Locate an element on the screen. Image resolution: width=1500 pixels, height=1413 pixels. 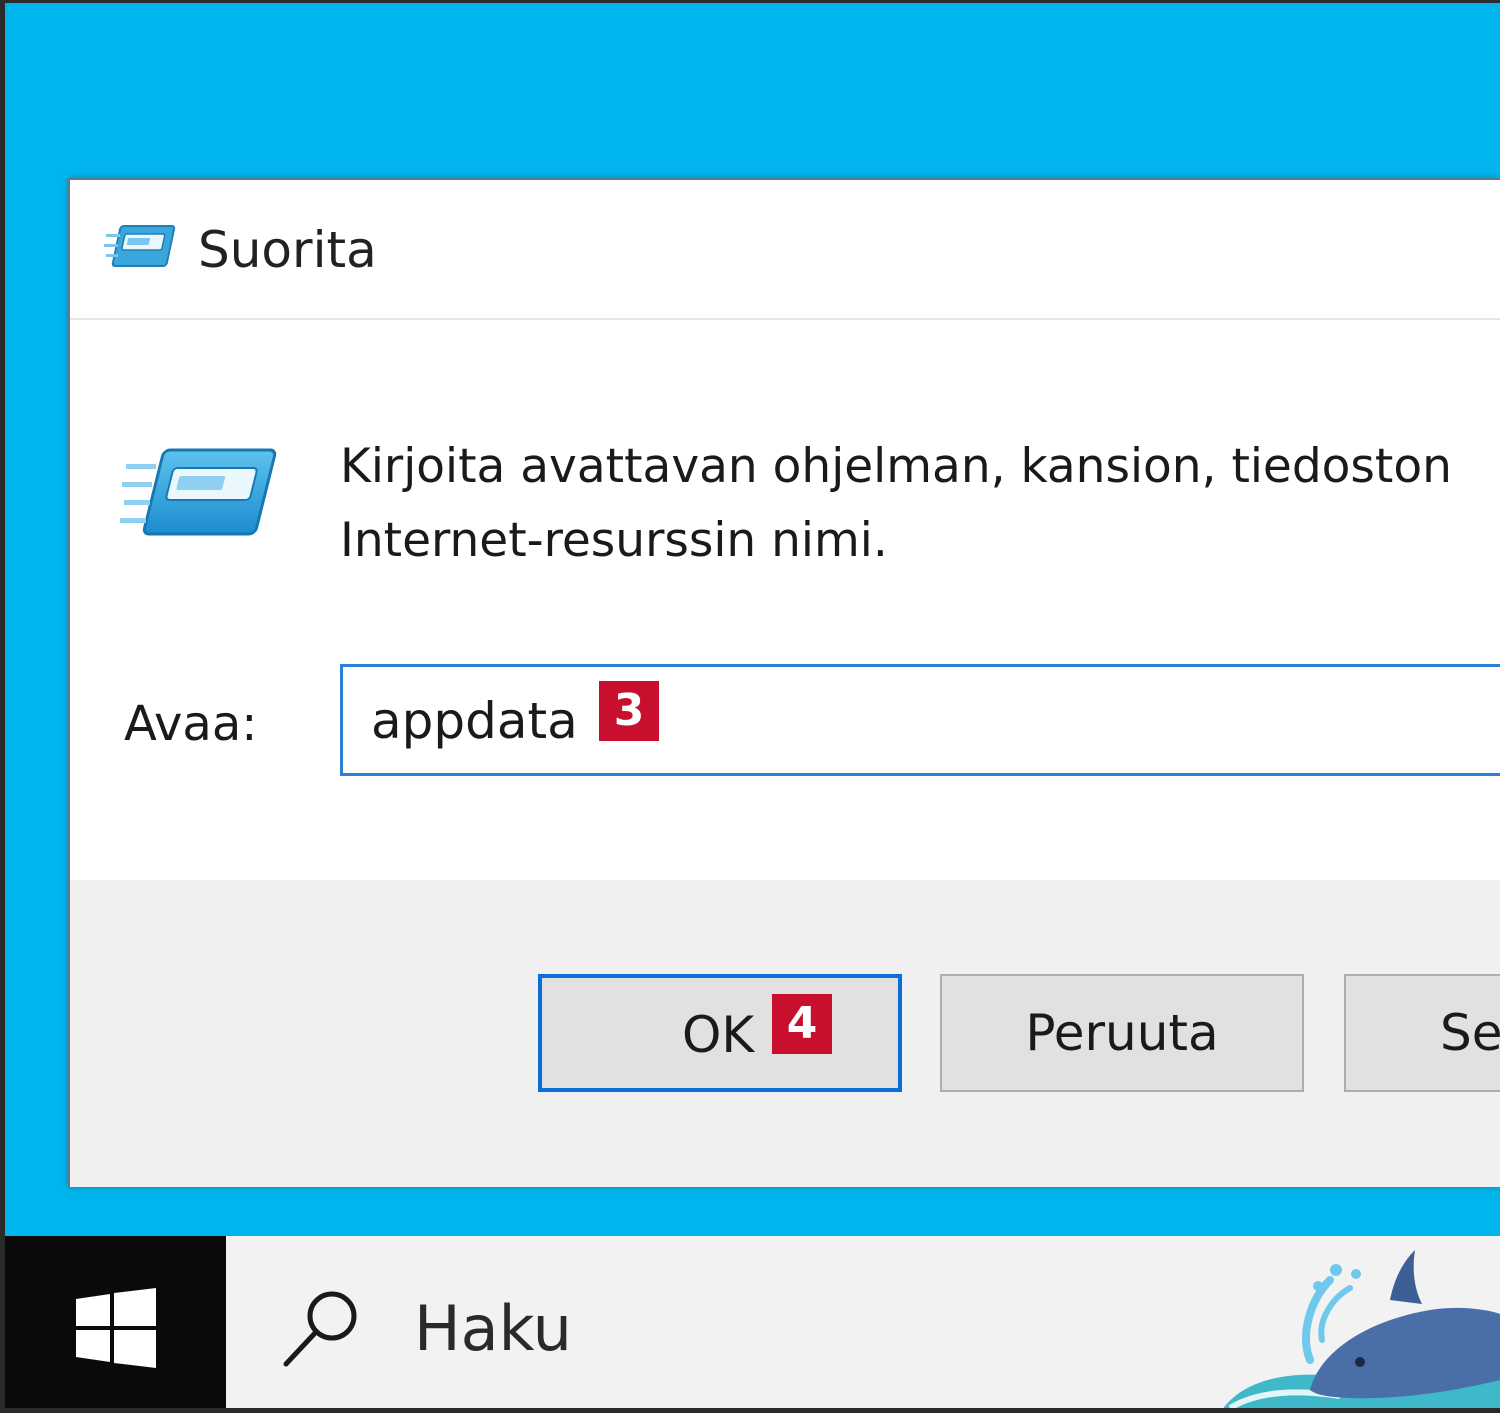
ok-button-label: OK is located at coordinates (718, 1035).